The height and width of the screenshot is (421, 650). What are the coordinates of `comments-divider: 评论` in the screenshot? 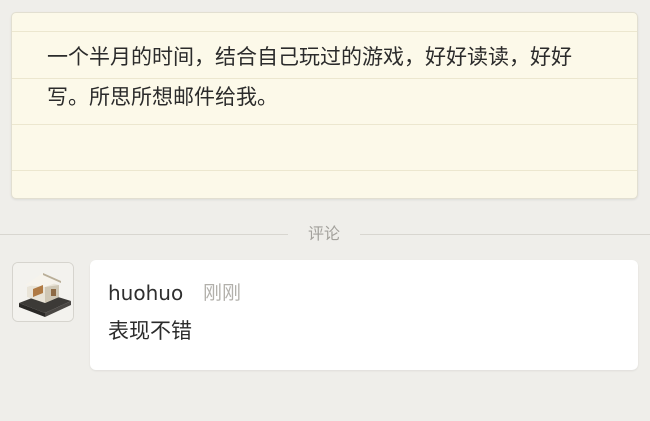 It's located at (325, 234).